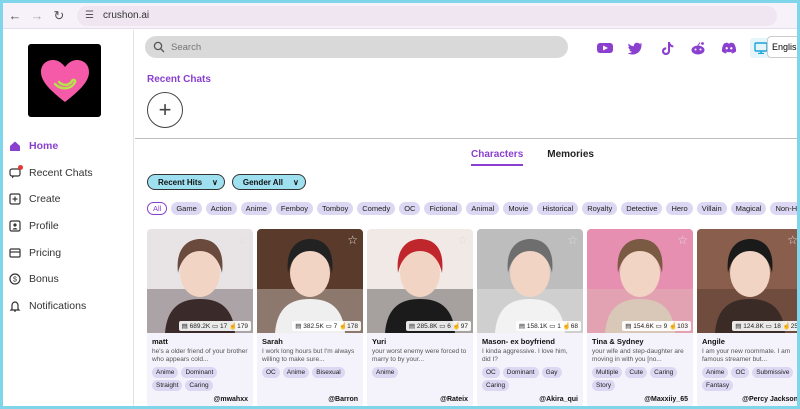 The image size is (800, 409). I want to click on sidebar-item-recent-chats: Recent Chats, so click(68, 173).